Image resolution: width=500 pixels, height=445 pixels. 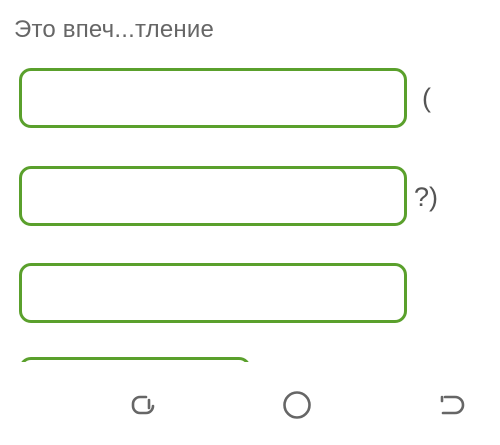 What do you see at coordinates (426, 197) in the screenshot?
I see `answer-suffix-2: ?)` at bounding box center [426, 197].